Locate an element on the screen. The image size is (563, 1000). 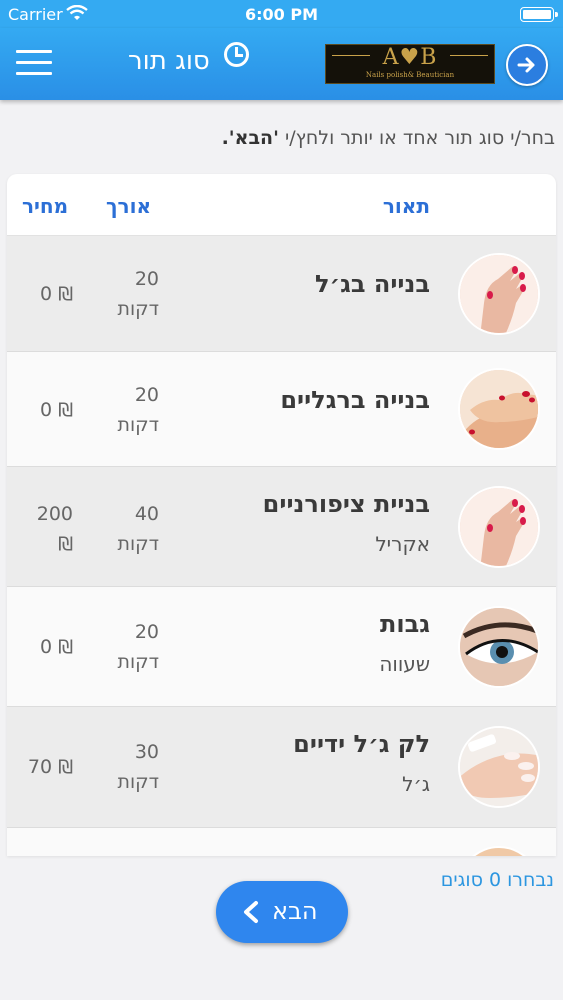
feet-pedicure-photo is located at coordinates (499, 409).